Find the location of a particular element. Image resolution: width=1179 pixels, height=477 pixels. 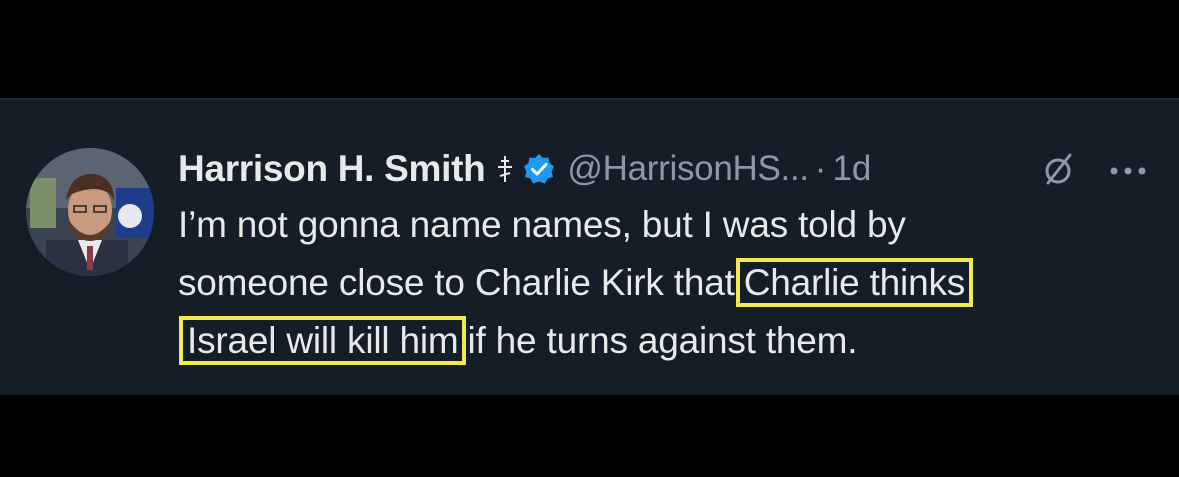

tweet-text-plain: someone close to Charlie Kirk that is located at coordinates (456, 282).